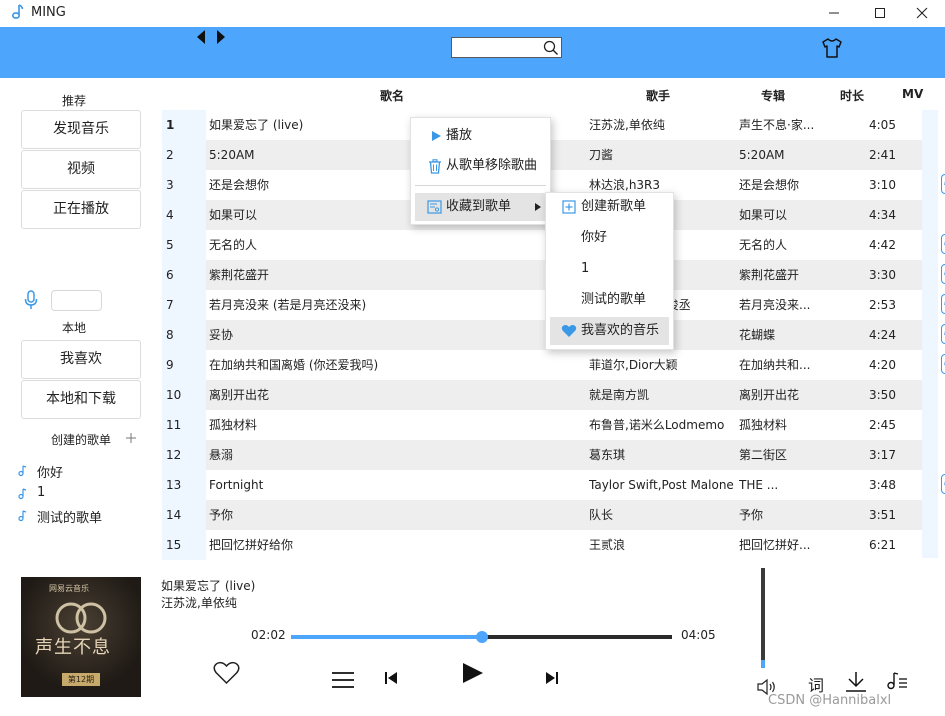 The height and width of the screenshot is (716, 945). What do you see at coordinates (221, 37) in the screenshot?
I see `forward-arrow-icon` at bounding box center [221, 37].